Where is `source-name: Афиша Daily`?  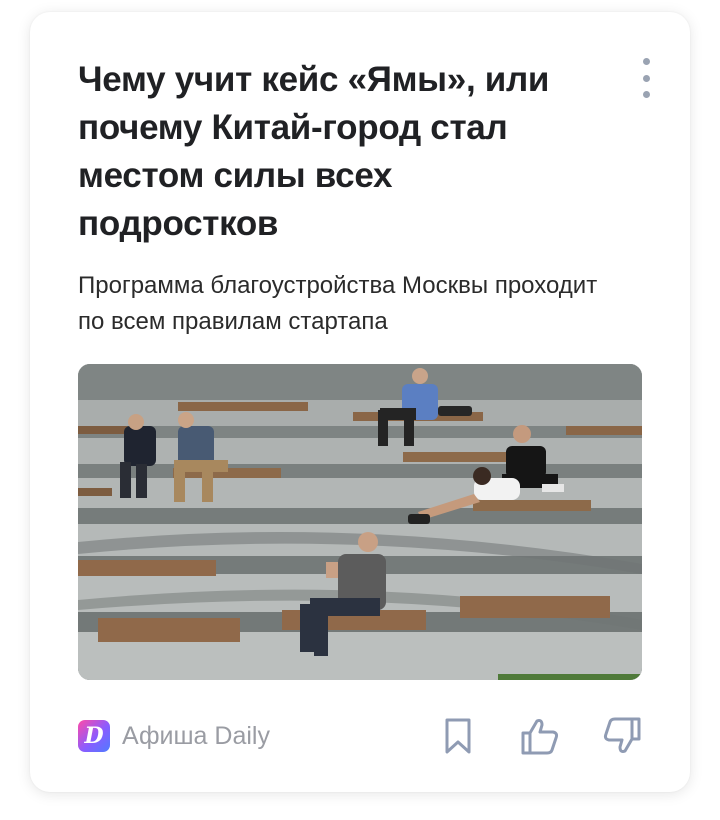
source-name: Афиша Daily is located at coordinates (196, 736).